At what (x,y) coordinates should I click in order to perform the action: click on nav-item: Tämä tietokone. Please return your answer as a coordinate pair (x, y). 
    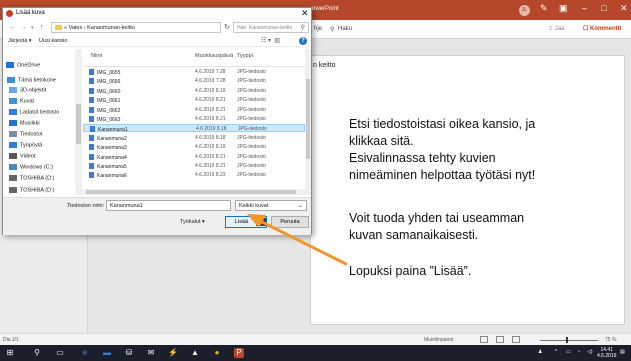
    Looking at the image, I should click on (31, 80).